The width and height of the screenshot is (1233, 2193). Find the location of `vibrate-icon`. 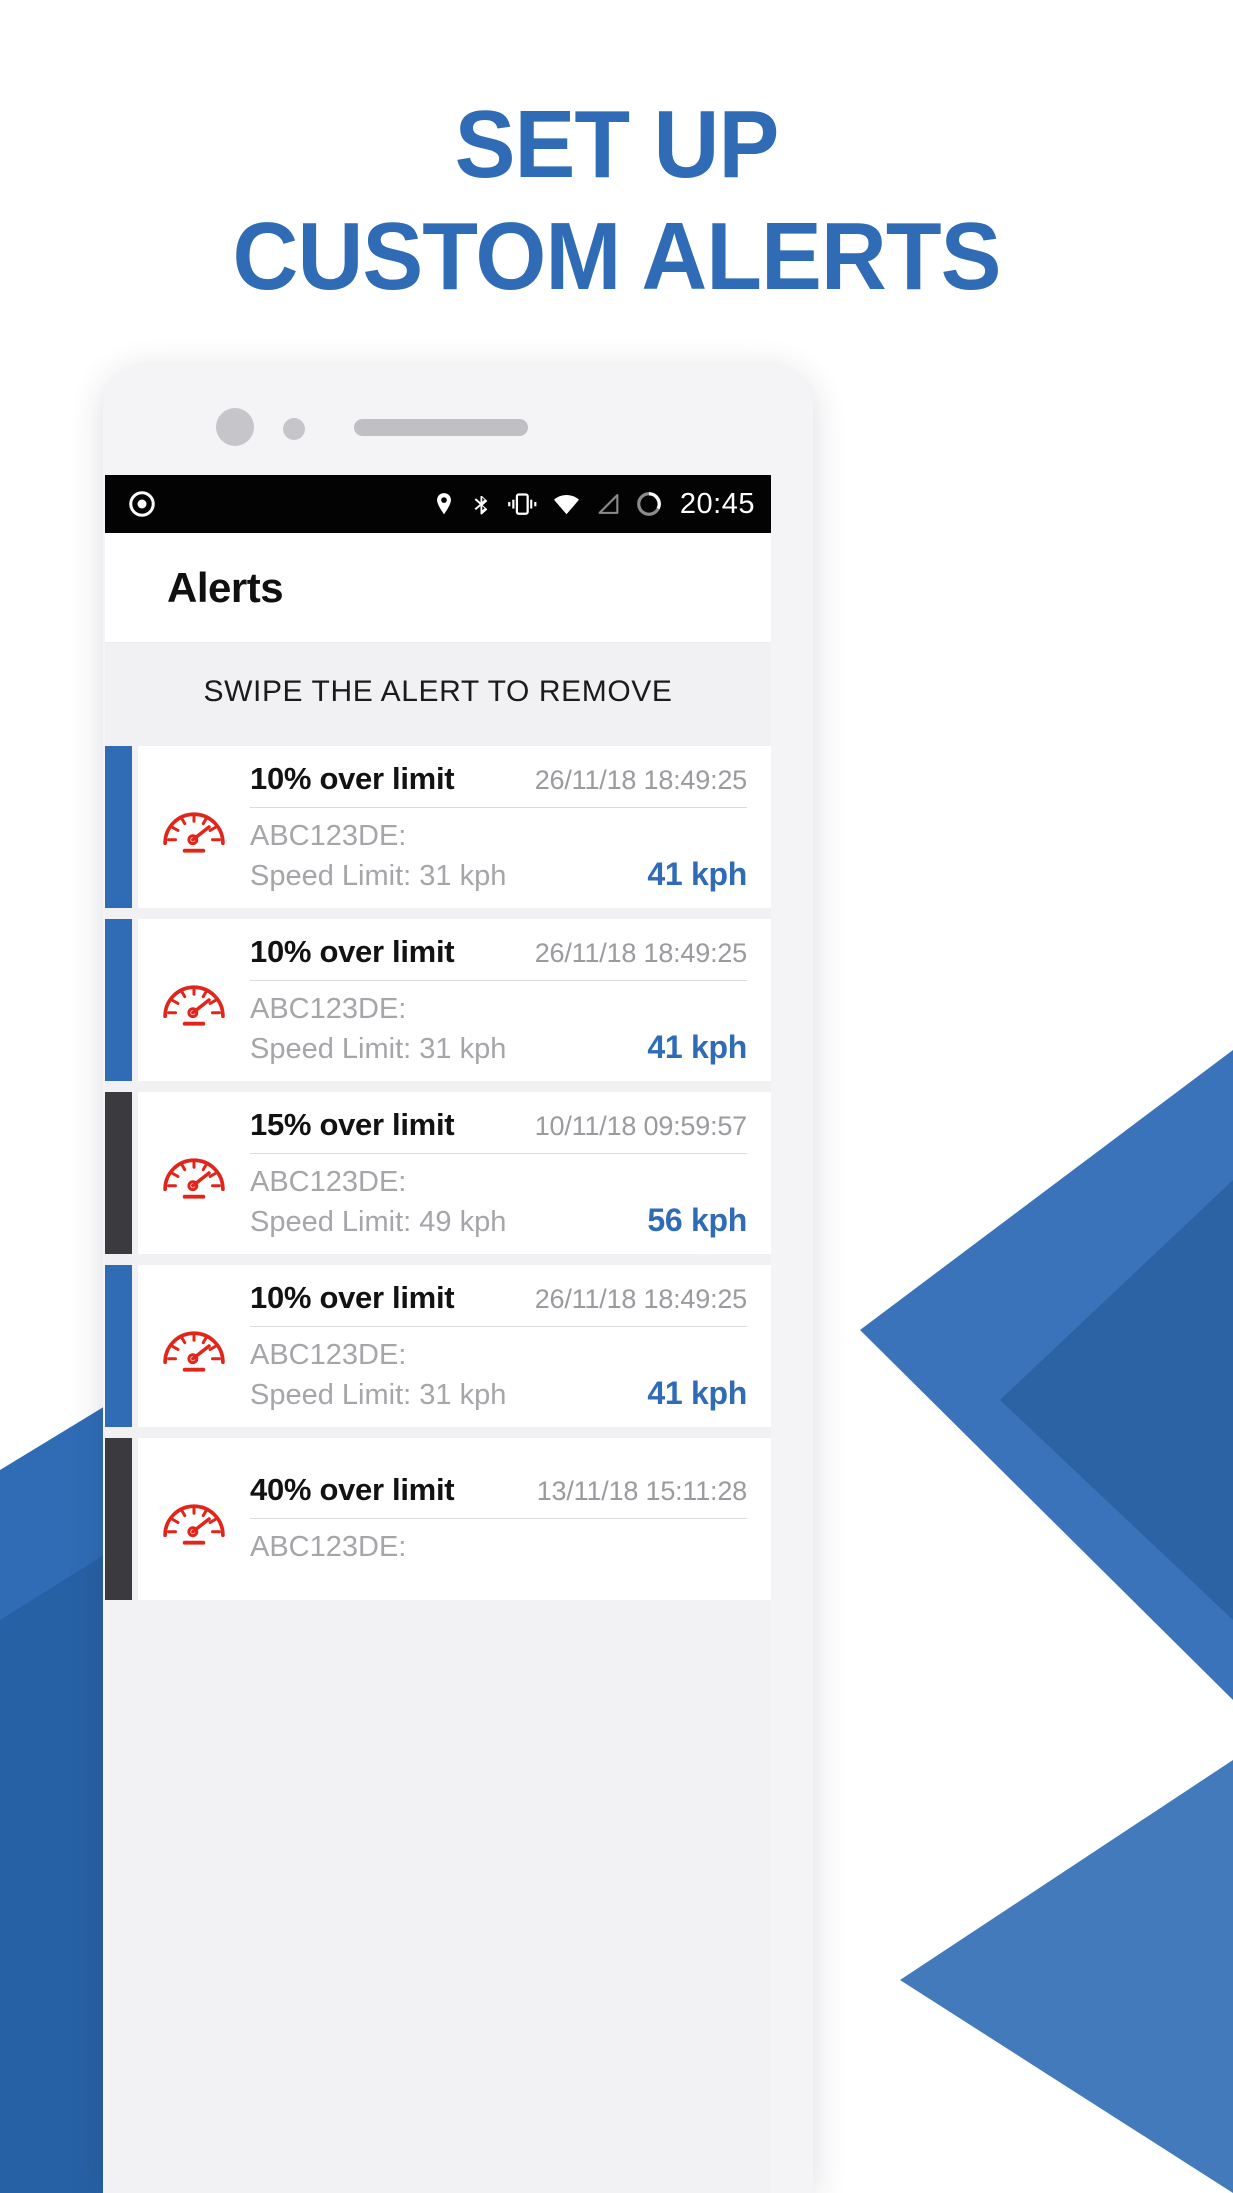

vibrate-icon is located at coordinates (522, 504).